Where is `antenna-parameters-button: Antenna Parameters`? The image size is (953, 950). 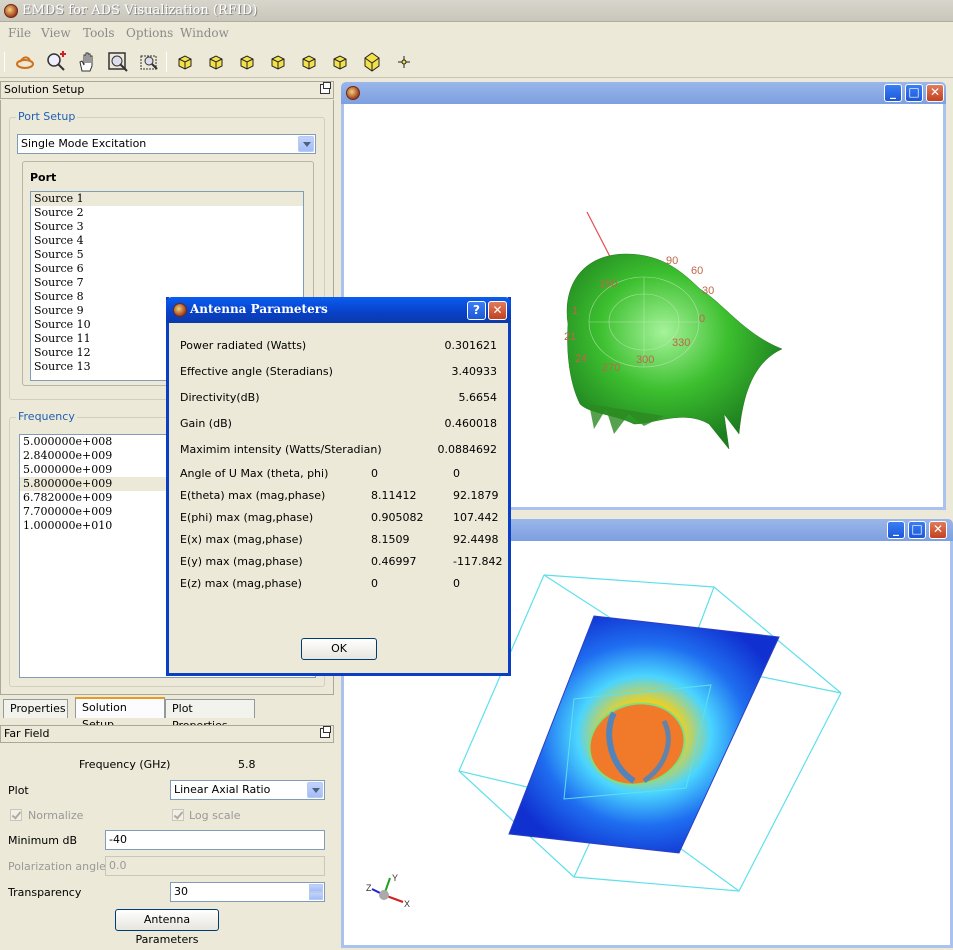 antenna-parameters-button: Antenna Parameters is located at coordinates (167, 927).